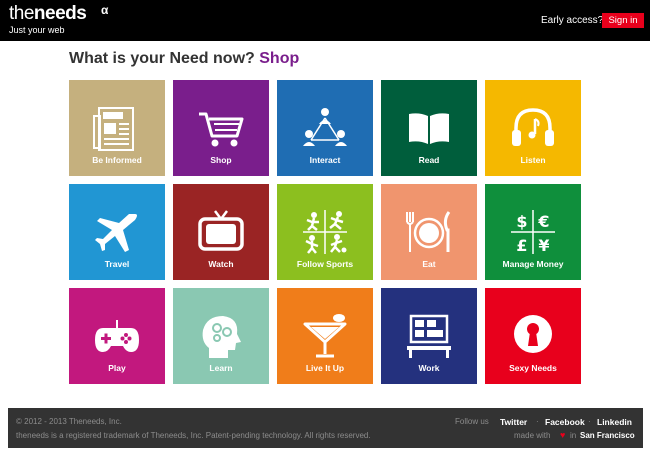 The height and width of the screenshot is (457, 650). I want to click on open-book-icon, so click(429, 128).